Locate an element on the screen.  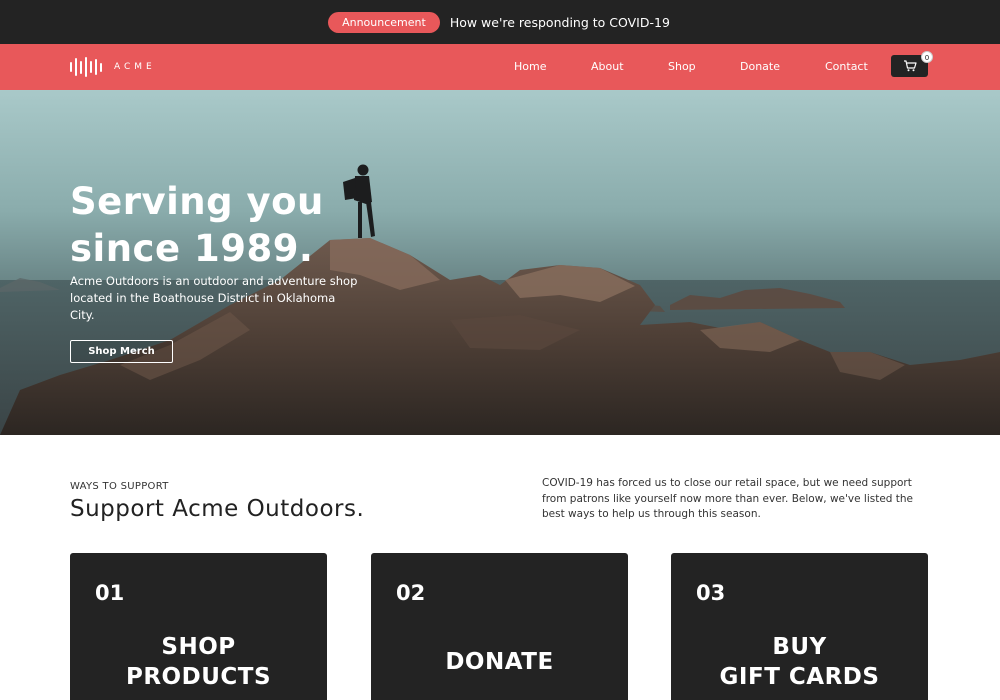
card-number: 03 is located at coordinates (711, 593).